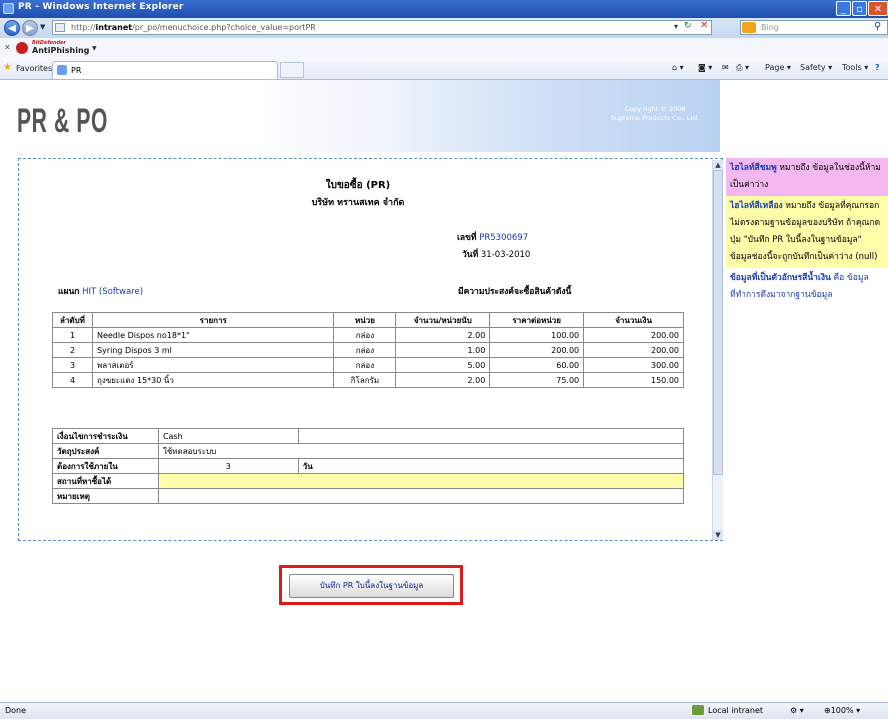 The width and height of the screenshot is (888, 719). What do you see at coordinates (736, 710) in the screenshot?
I see `zone-label: Local intranet` at bounding box center [736, 710].